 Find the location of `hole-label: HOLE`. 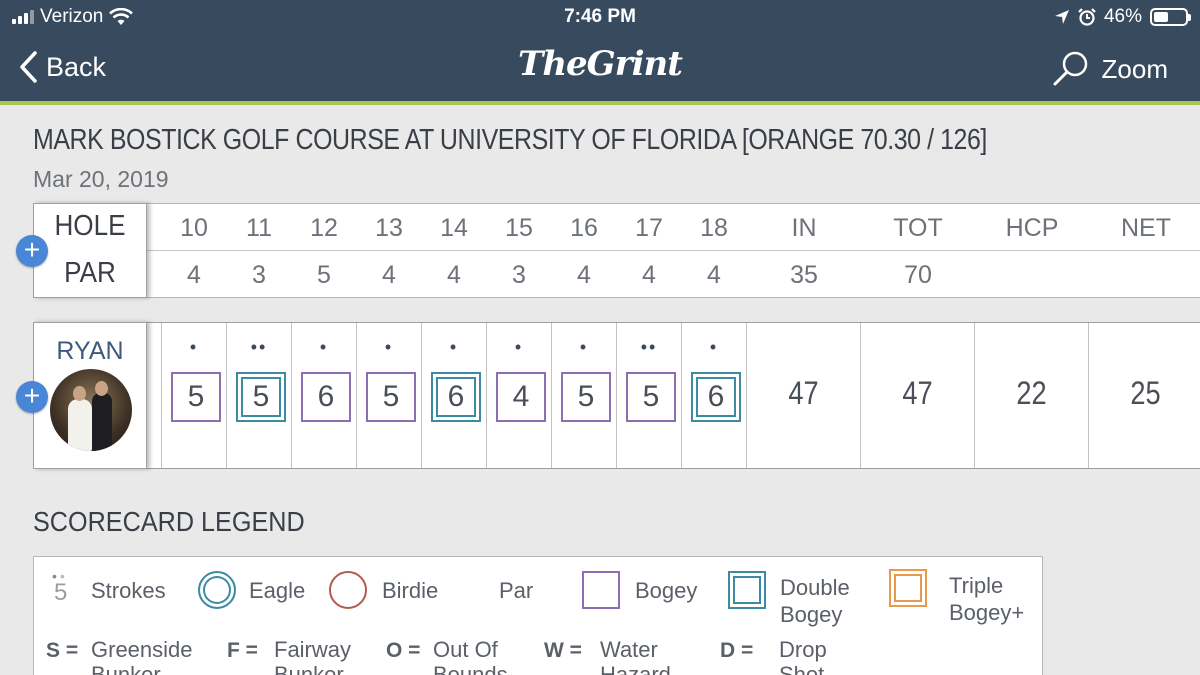

hole-label: HOLE is located at coordinates (90, 226).